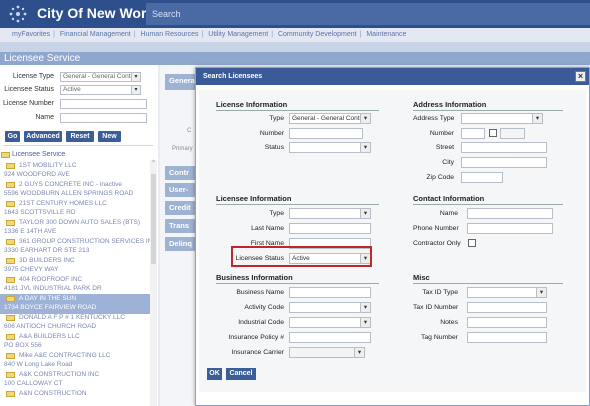 The width and height of the screenshot is (590, 406). I want to click on licensee-status-value: Active, so click(72, 89).